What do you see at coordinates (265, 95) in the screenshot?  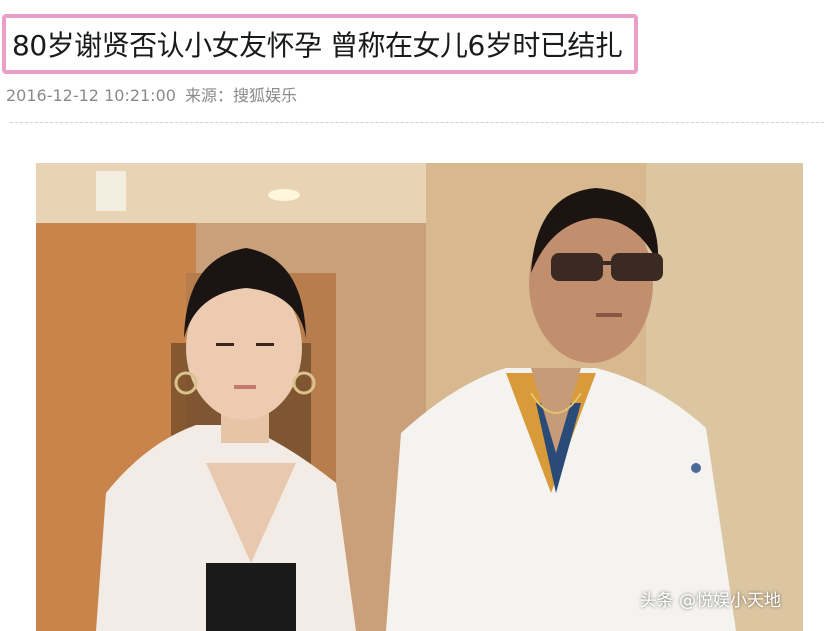 I see `source-name: 搜狐娱乐` at bounding box center [265, 95].